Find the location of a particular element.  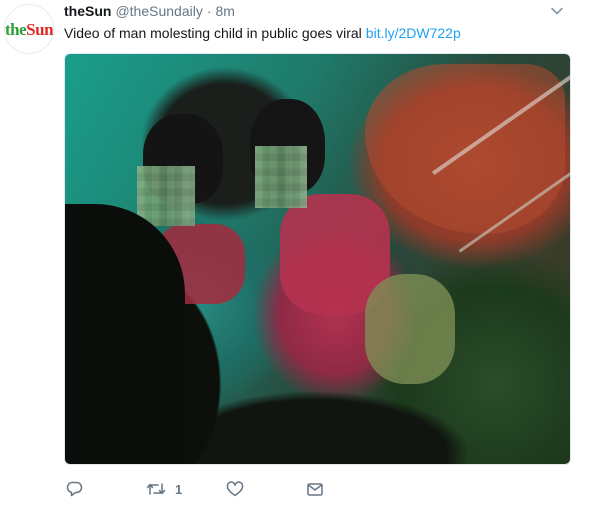

reply-icon is located at coordinates (75, 489).